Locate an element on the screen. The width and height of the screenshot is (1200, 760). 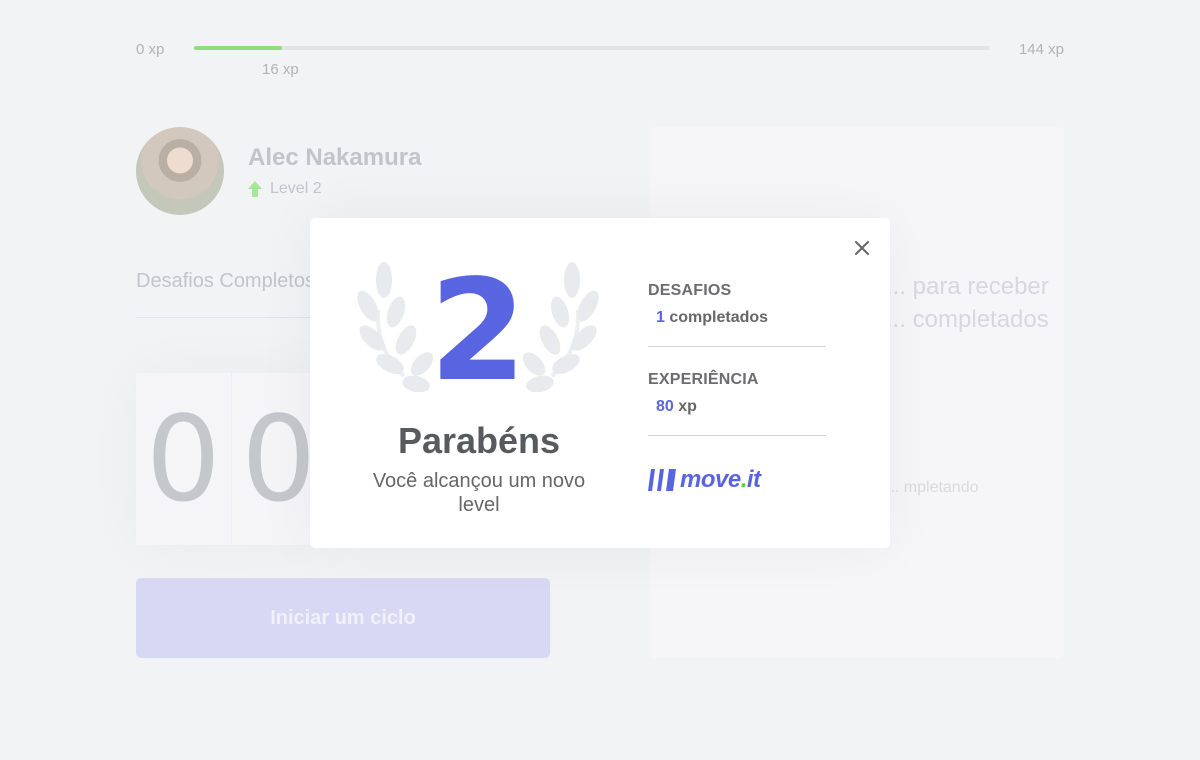
countdown-digit: 0 is located at coordinates (183, 459).